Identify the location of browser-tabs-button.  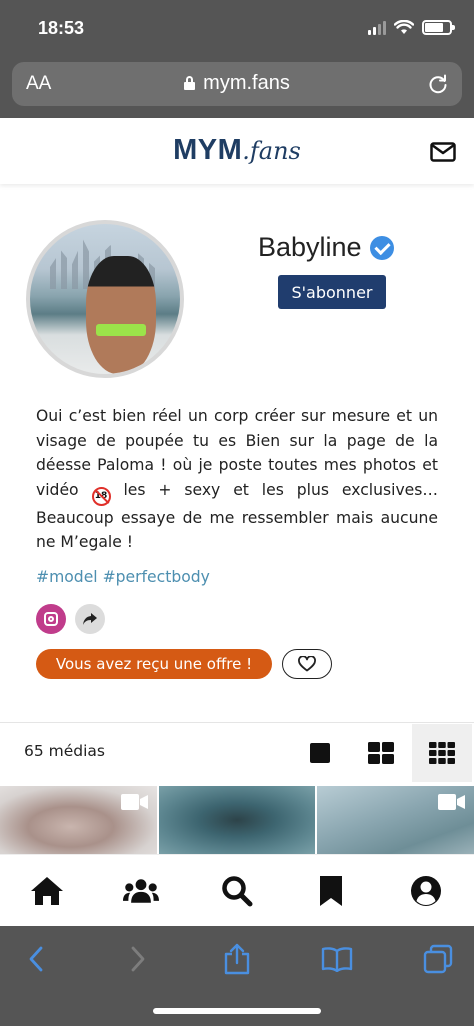
(438, 959).